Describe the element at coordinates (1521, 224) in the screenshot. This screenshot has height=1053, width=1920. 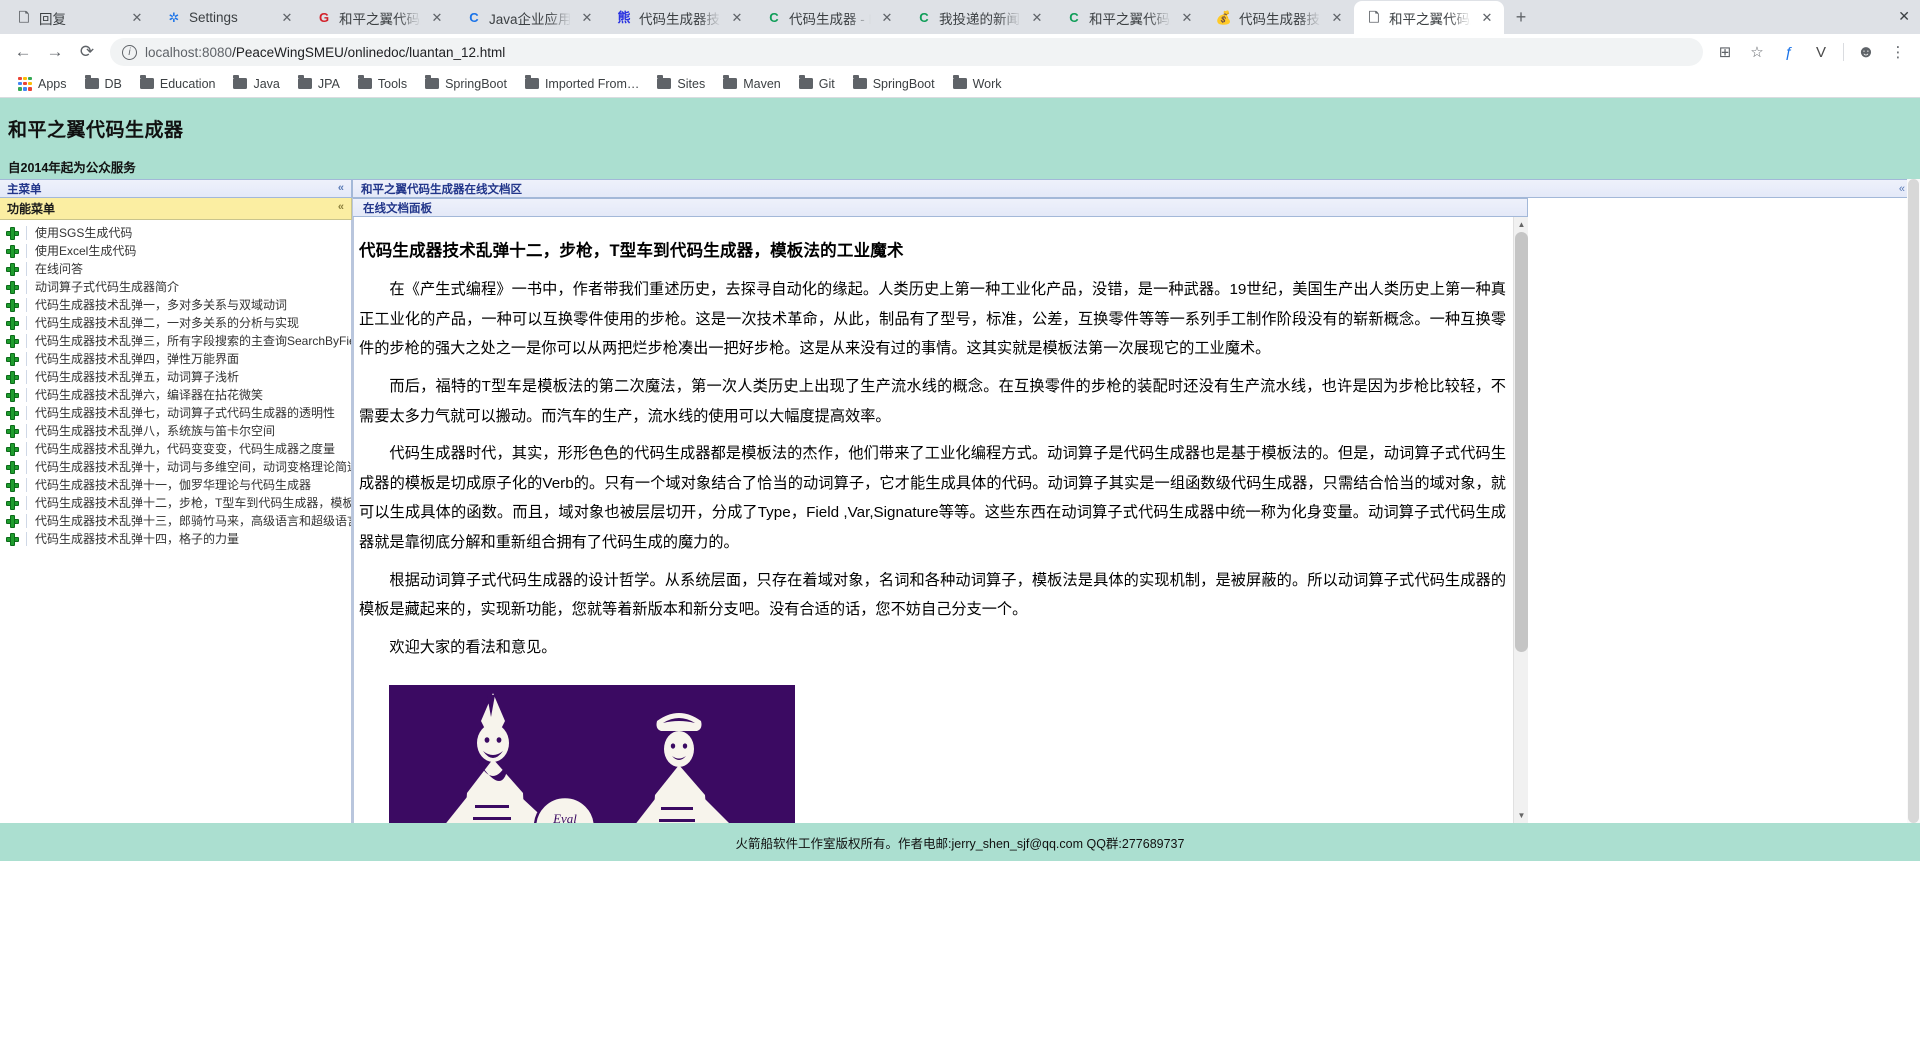
I see `scroll-up-arrow: ▲` at that location.